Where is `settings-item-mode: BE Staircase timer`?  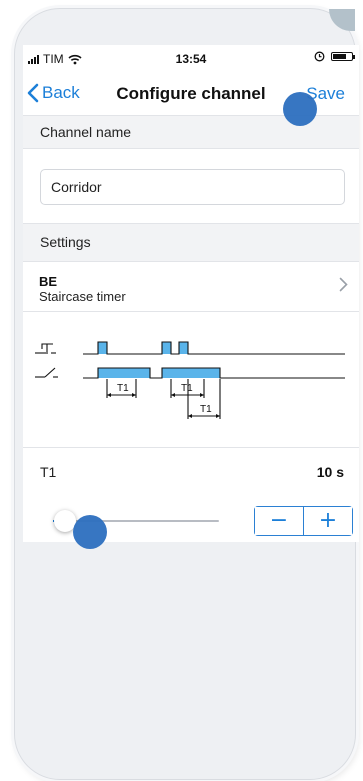 settings-item-mode: BE Staircase timer is located at coordinates (191, 287).